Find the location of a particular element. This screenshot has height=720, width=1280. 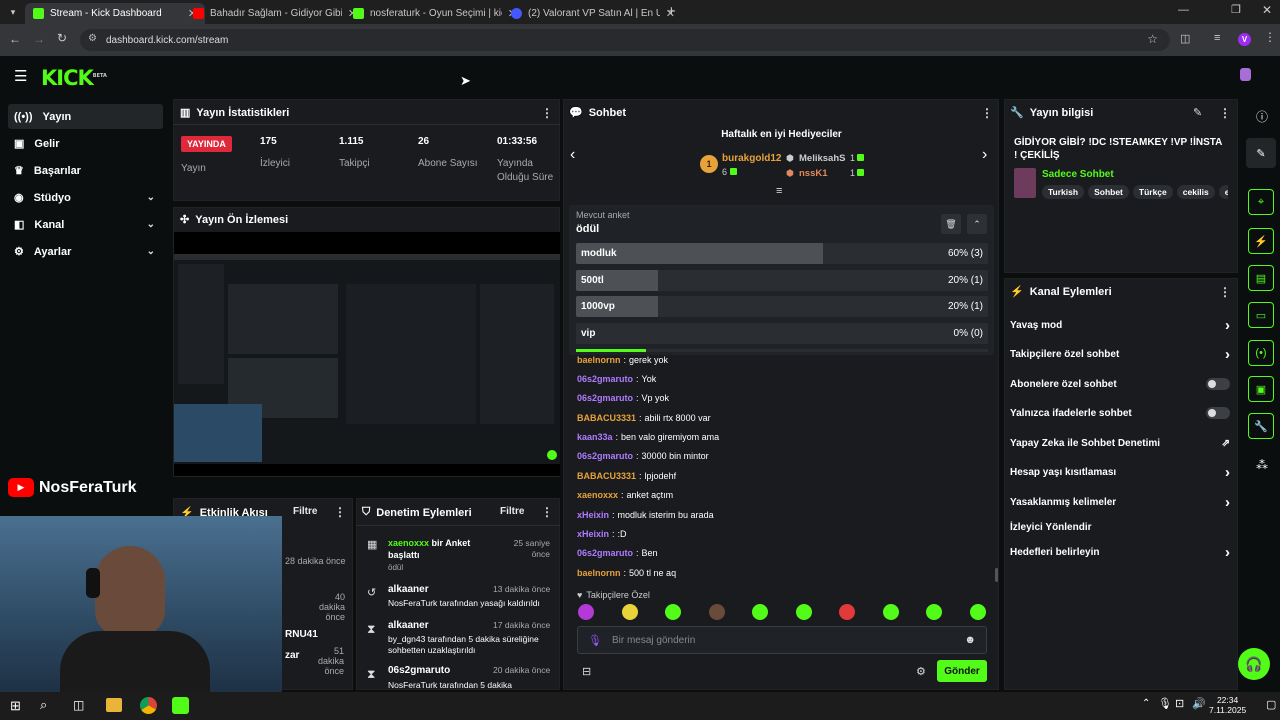

user-avatar is located at coordinates (1245, 74).